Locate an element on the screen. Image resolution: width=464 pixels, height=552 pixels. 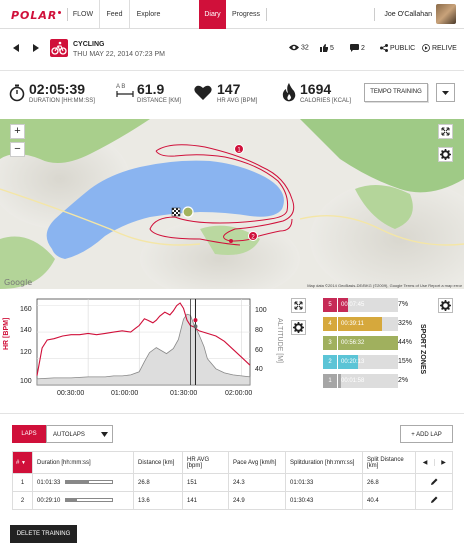
y-tick: 140 is located at coordinates (26, 330).